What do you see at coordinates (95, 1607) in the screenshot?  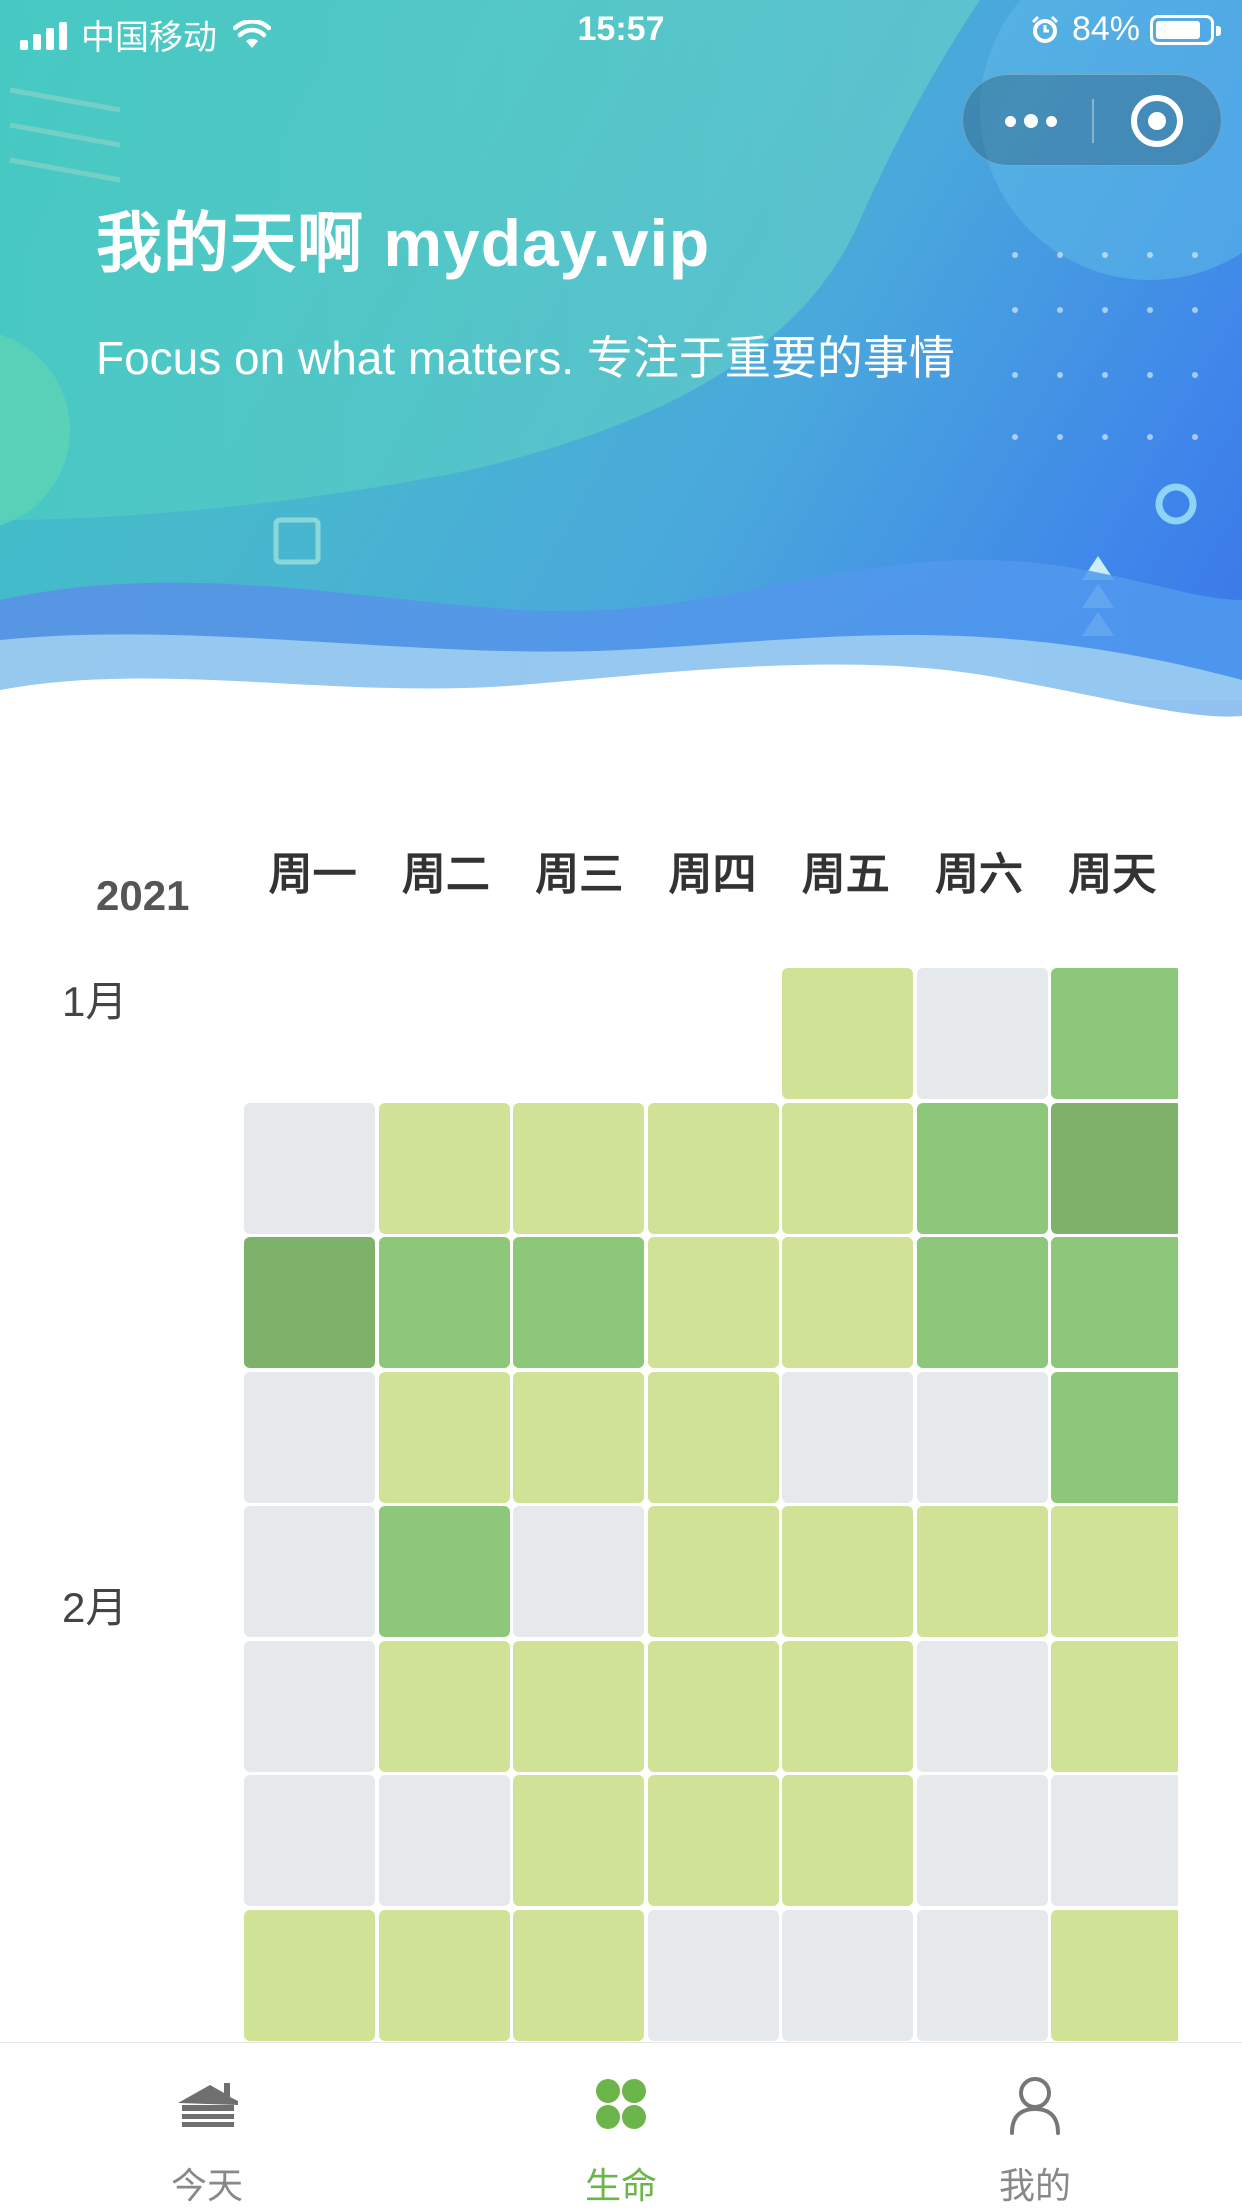 I see `month-label-feb: 2月` at bounding box center [95, 1607].